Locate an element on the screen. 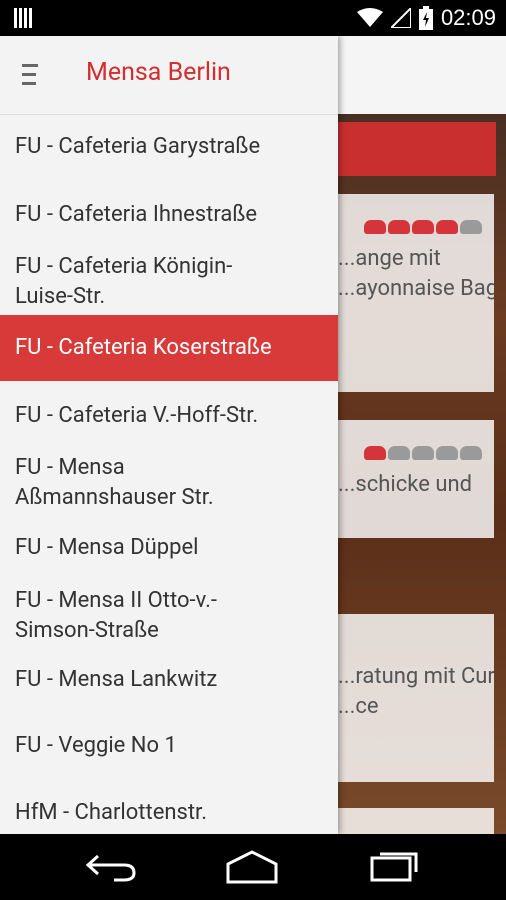 This screenshot has height=900, width=506. wifi-icon is located at coordinates (369, 17).